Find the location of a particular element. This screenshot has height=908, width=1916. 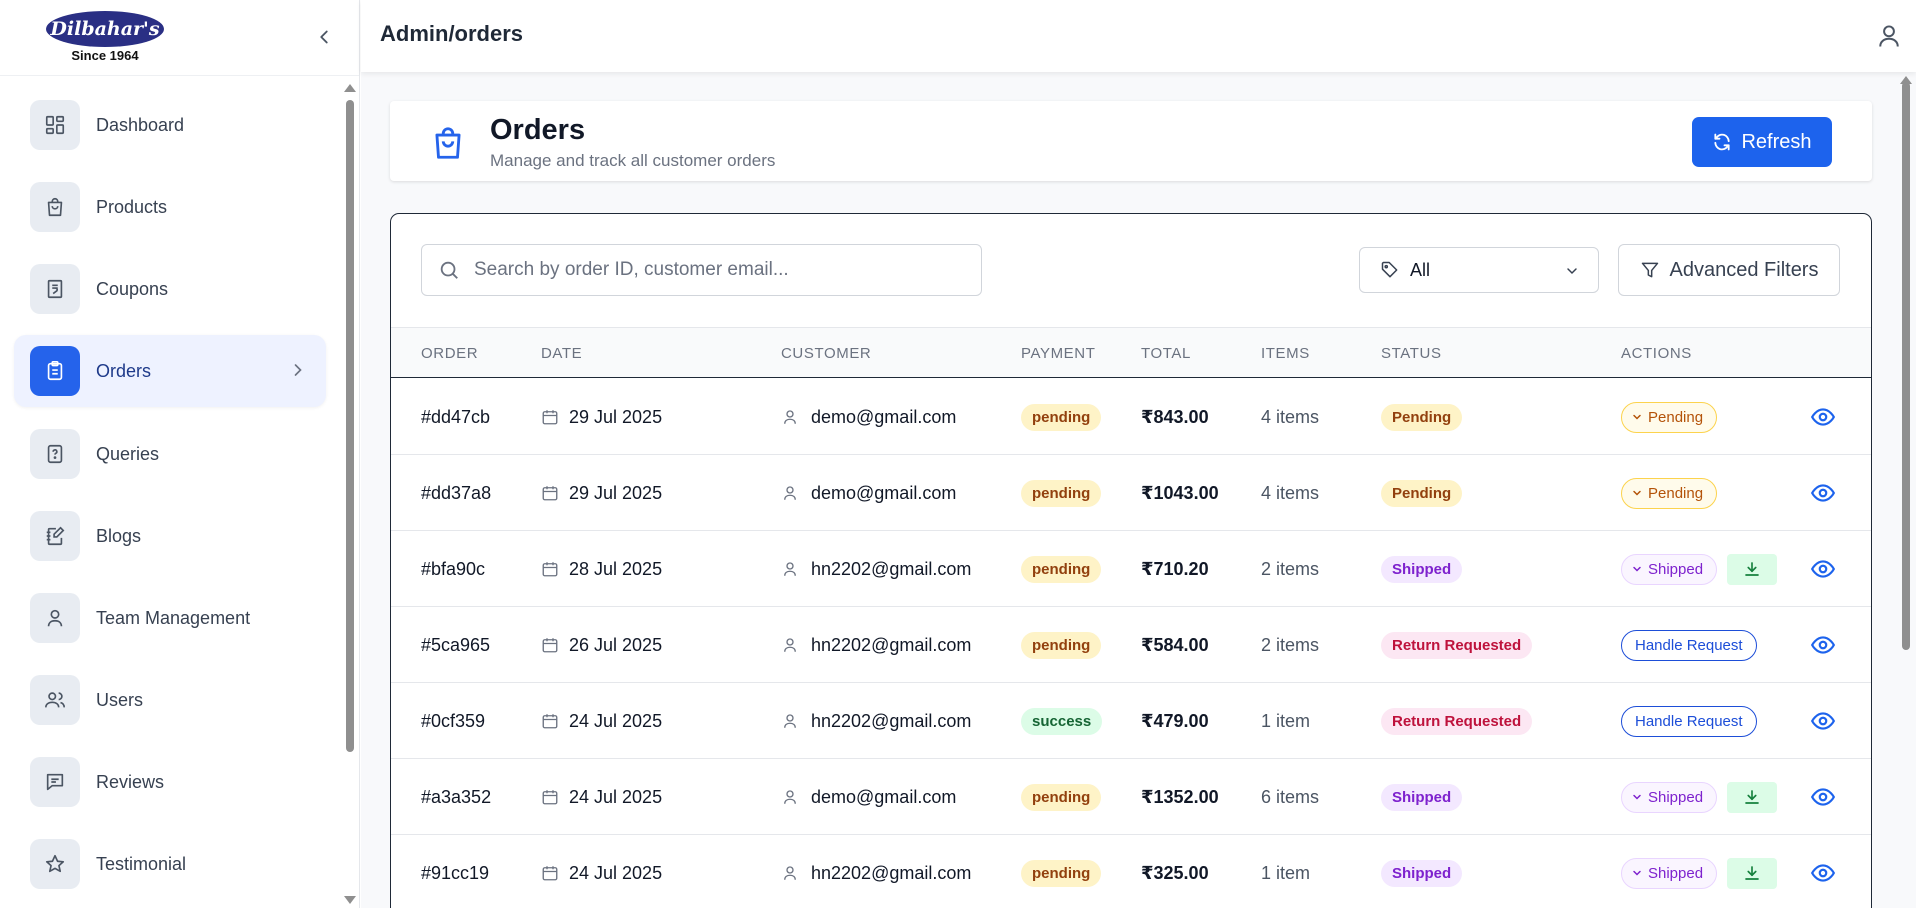

column-header-actions: ACTIONS is located at coordinates (1656, 353).